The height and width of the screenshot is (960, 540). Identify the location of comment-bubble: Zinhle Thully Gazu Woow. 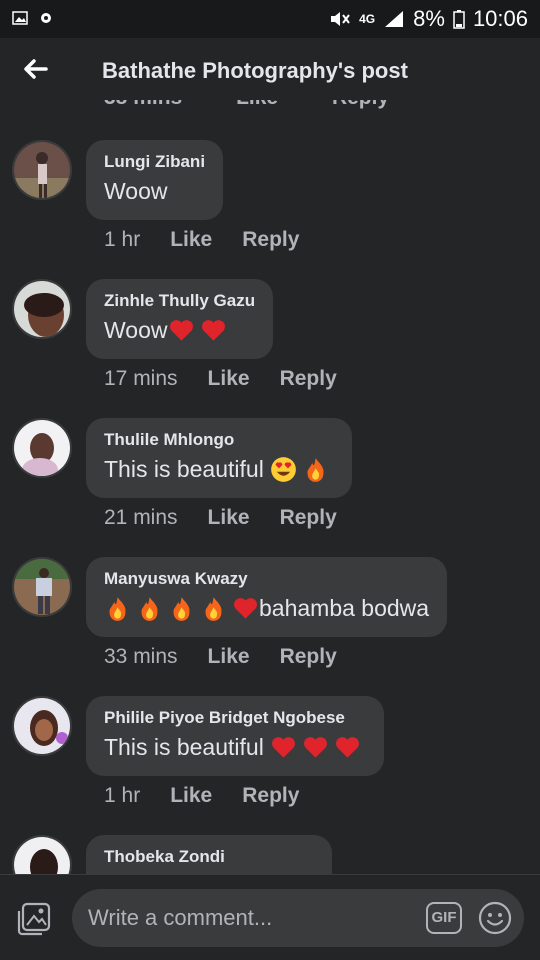
(180, 319).